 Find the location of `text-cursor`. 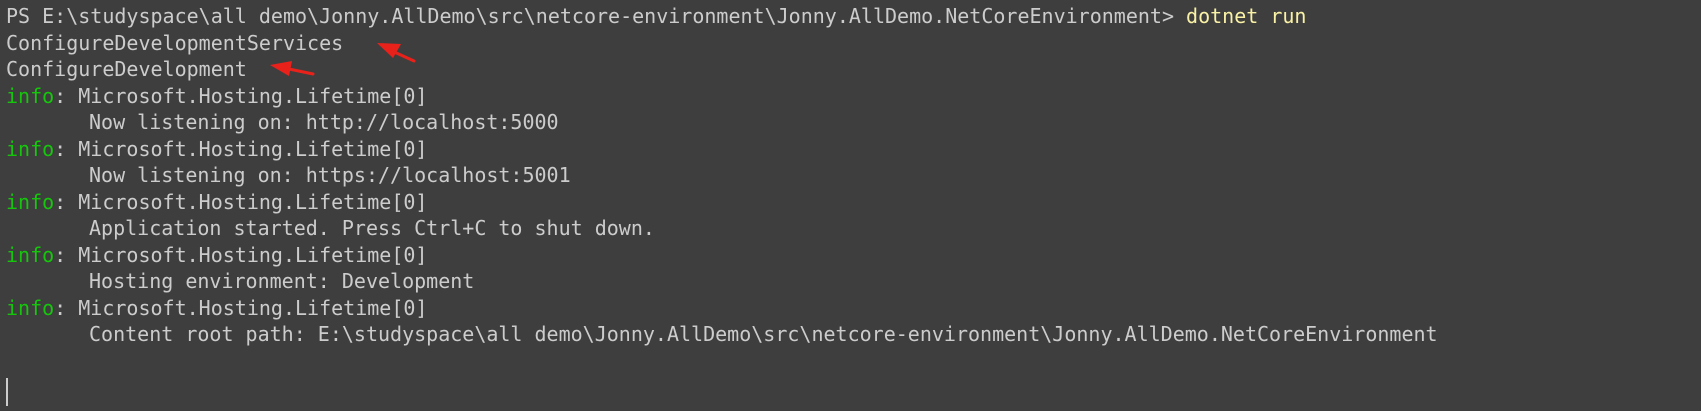

text-cursor is located at coordinates (7, 392).